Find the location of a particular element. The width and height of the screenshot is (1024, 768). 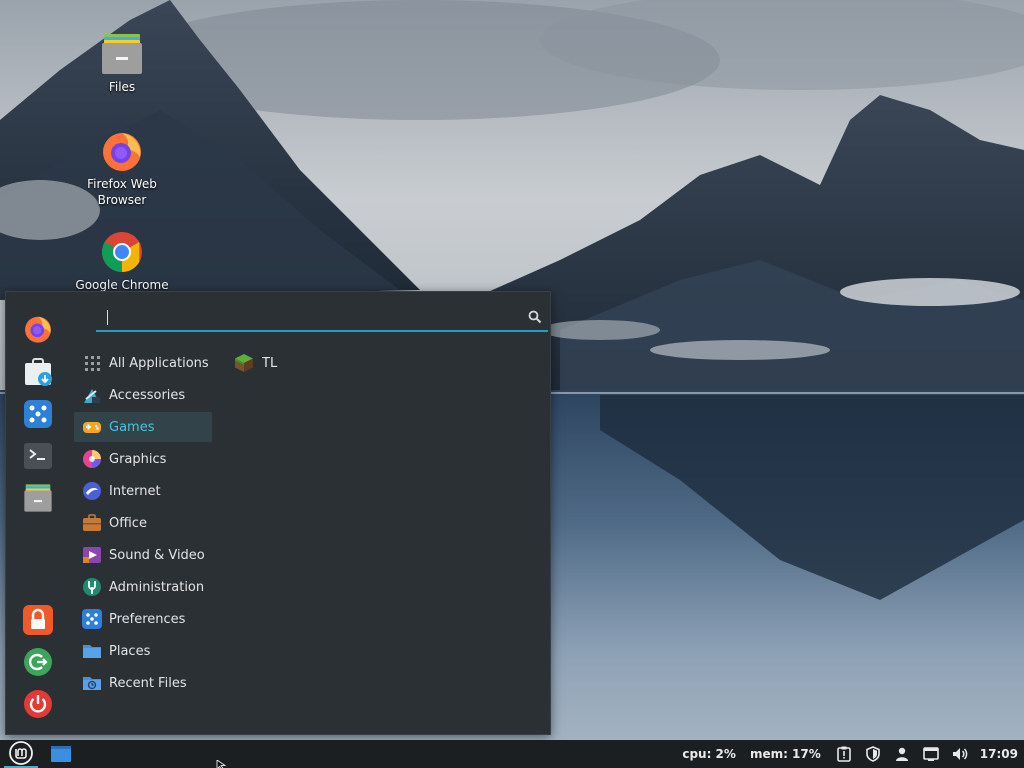

category-office: Office is located at coordinates (143, 523).